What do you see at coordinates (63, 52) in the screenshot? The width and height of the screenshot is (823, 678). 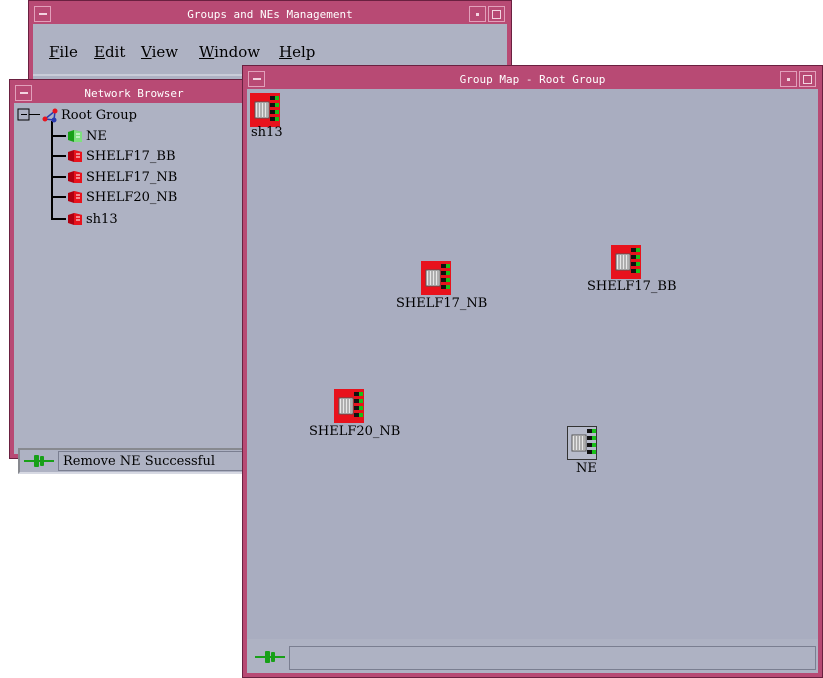 I see `menu-file: File` at bounding box center [63, 52].